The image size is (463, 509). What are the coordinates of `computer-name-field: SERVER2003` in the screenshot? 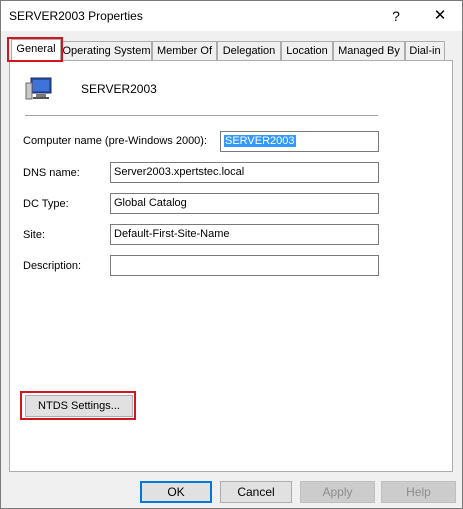 It's located at (299, 141).